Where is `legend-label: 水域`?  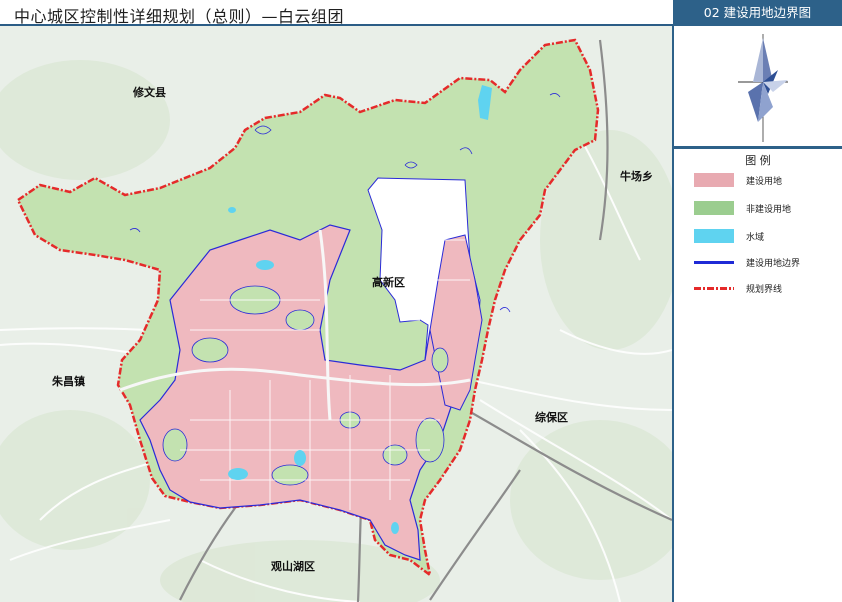
legend-label: 水域 is located at coordinates (755, 237).